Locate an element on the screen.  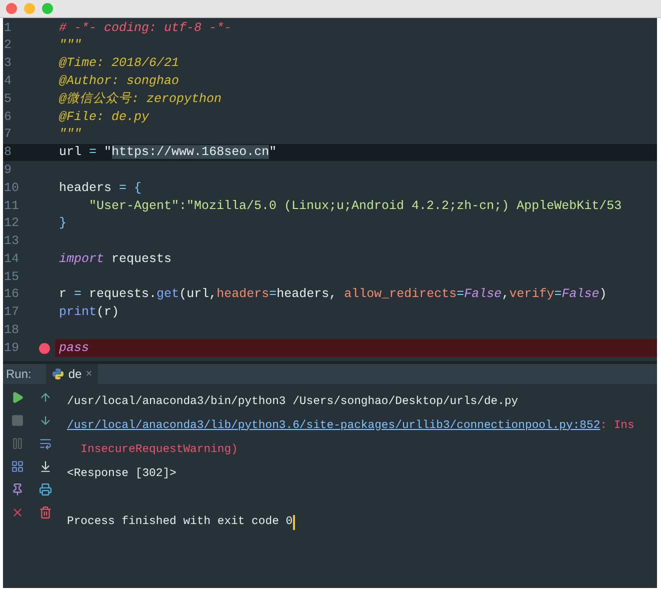
console-line: /usr/local/anaconda3/bin/python3 /Users/songhao/Desktop/urls/de.py is located at coordinates (292, 402).